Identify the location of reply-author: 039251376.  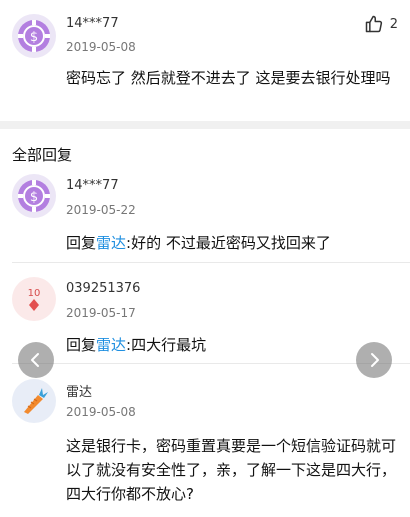
(103, 288).